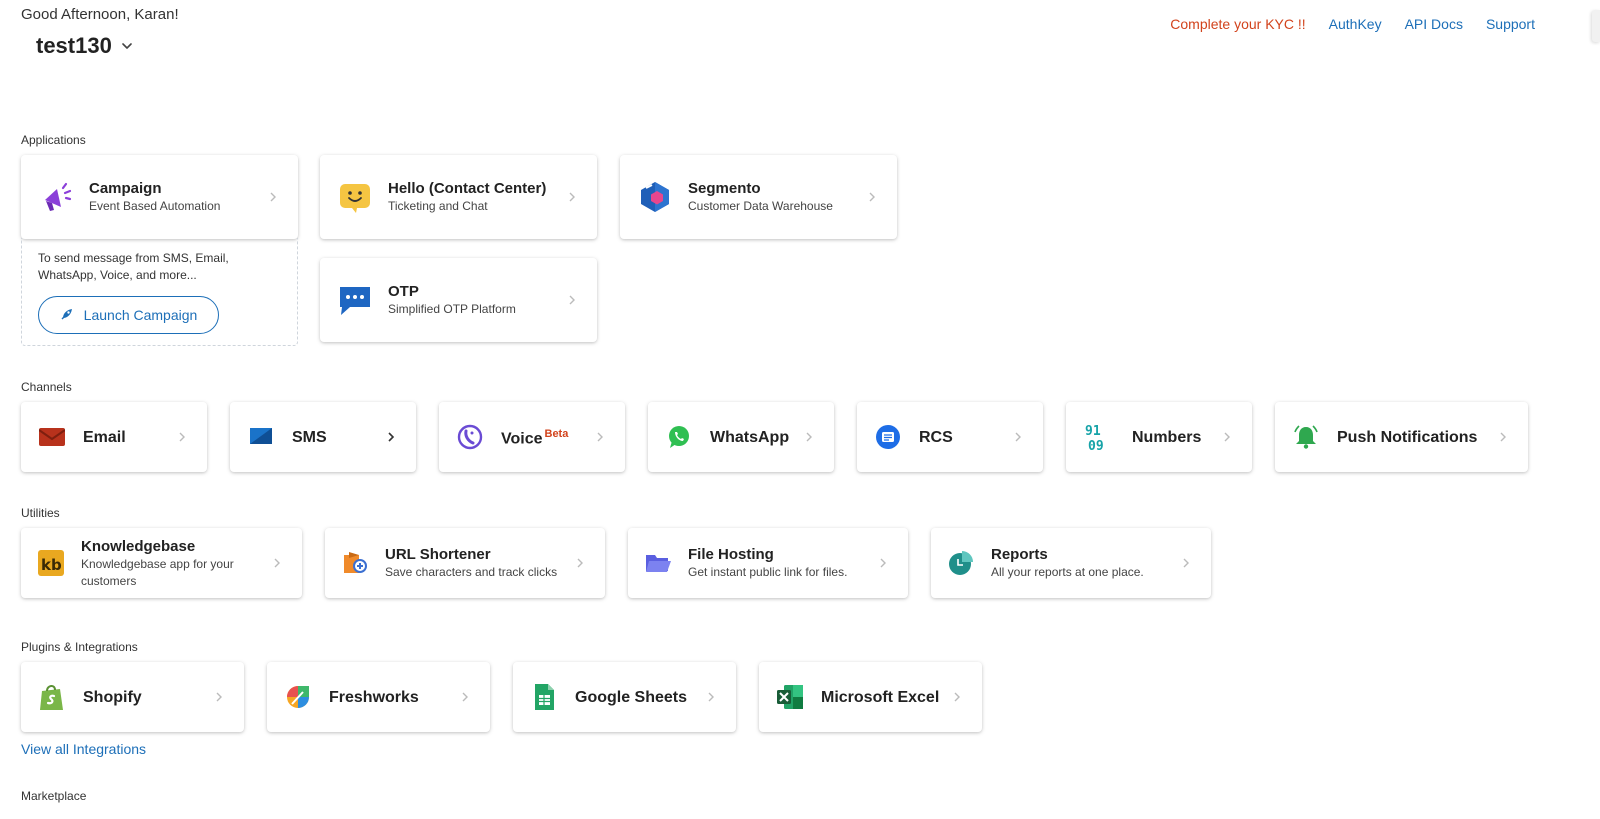  I want to click on campaign-card: Campaign Event Based Automation, so click(159, 197).